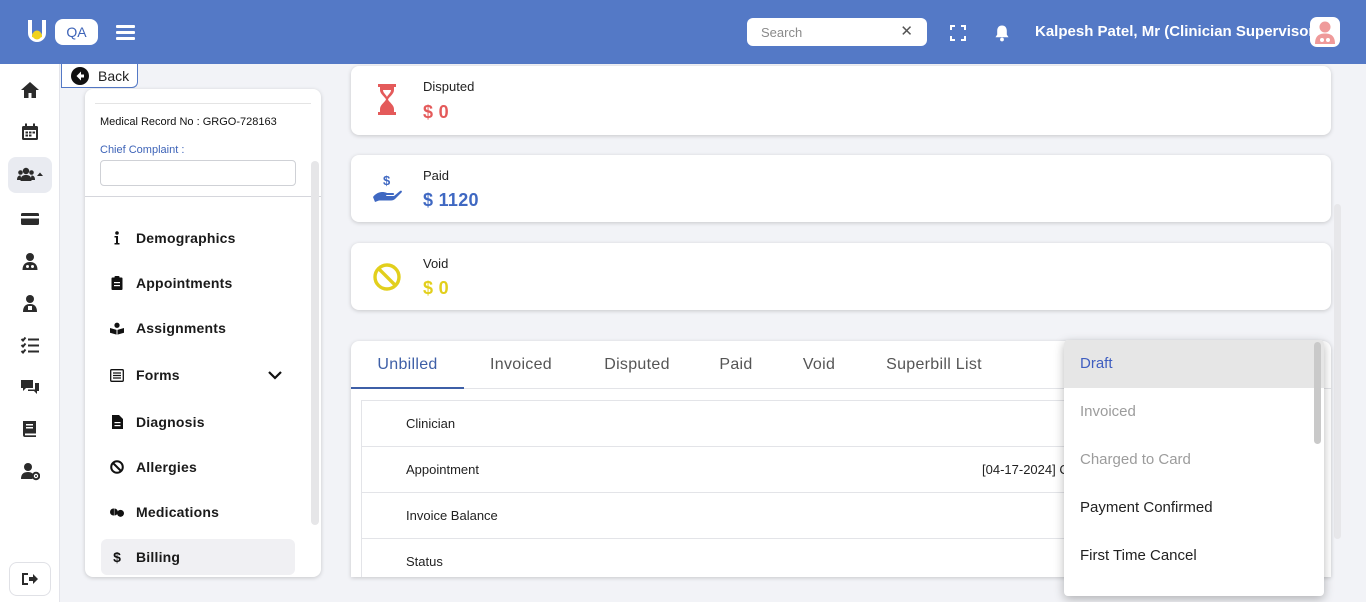 This screenshot has width=1366, height=602. Describe the element at coordinates (178, 512) in the screenshot. I see `nav-label: Medications` at that location.